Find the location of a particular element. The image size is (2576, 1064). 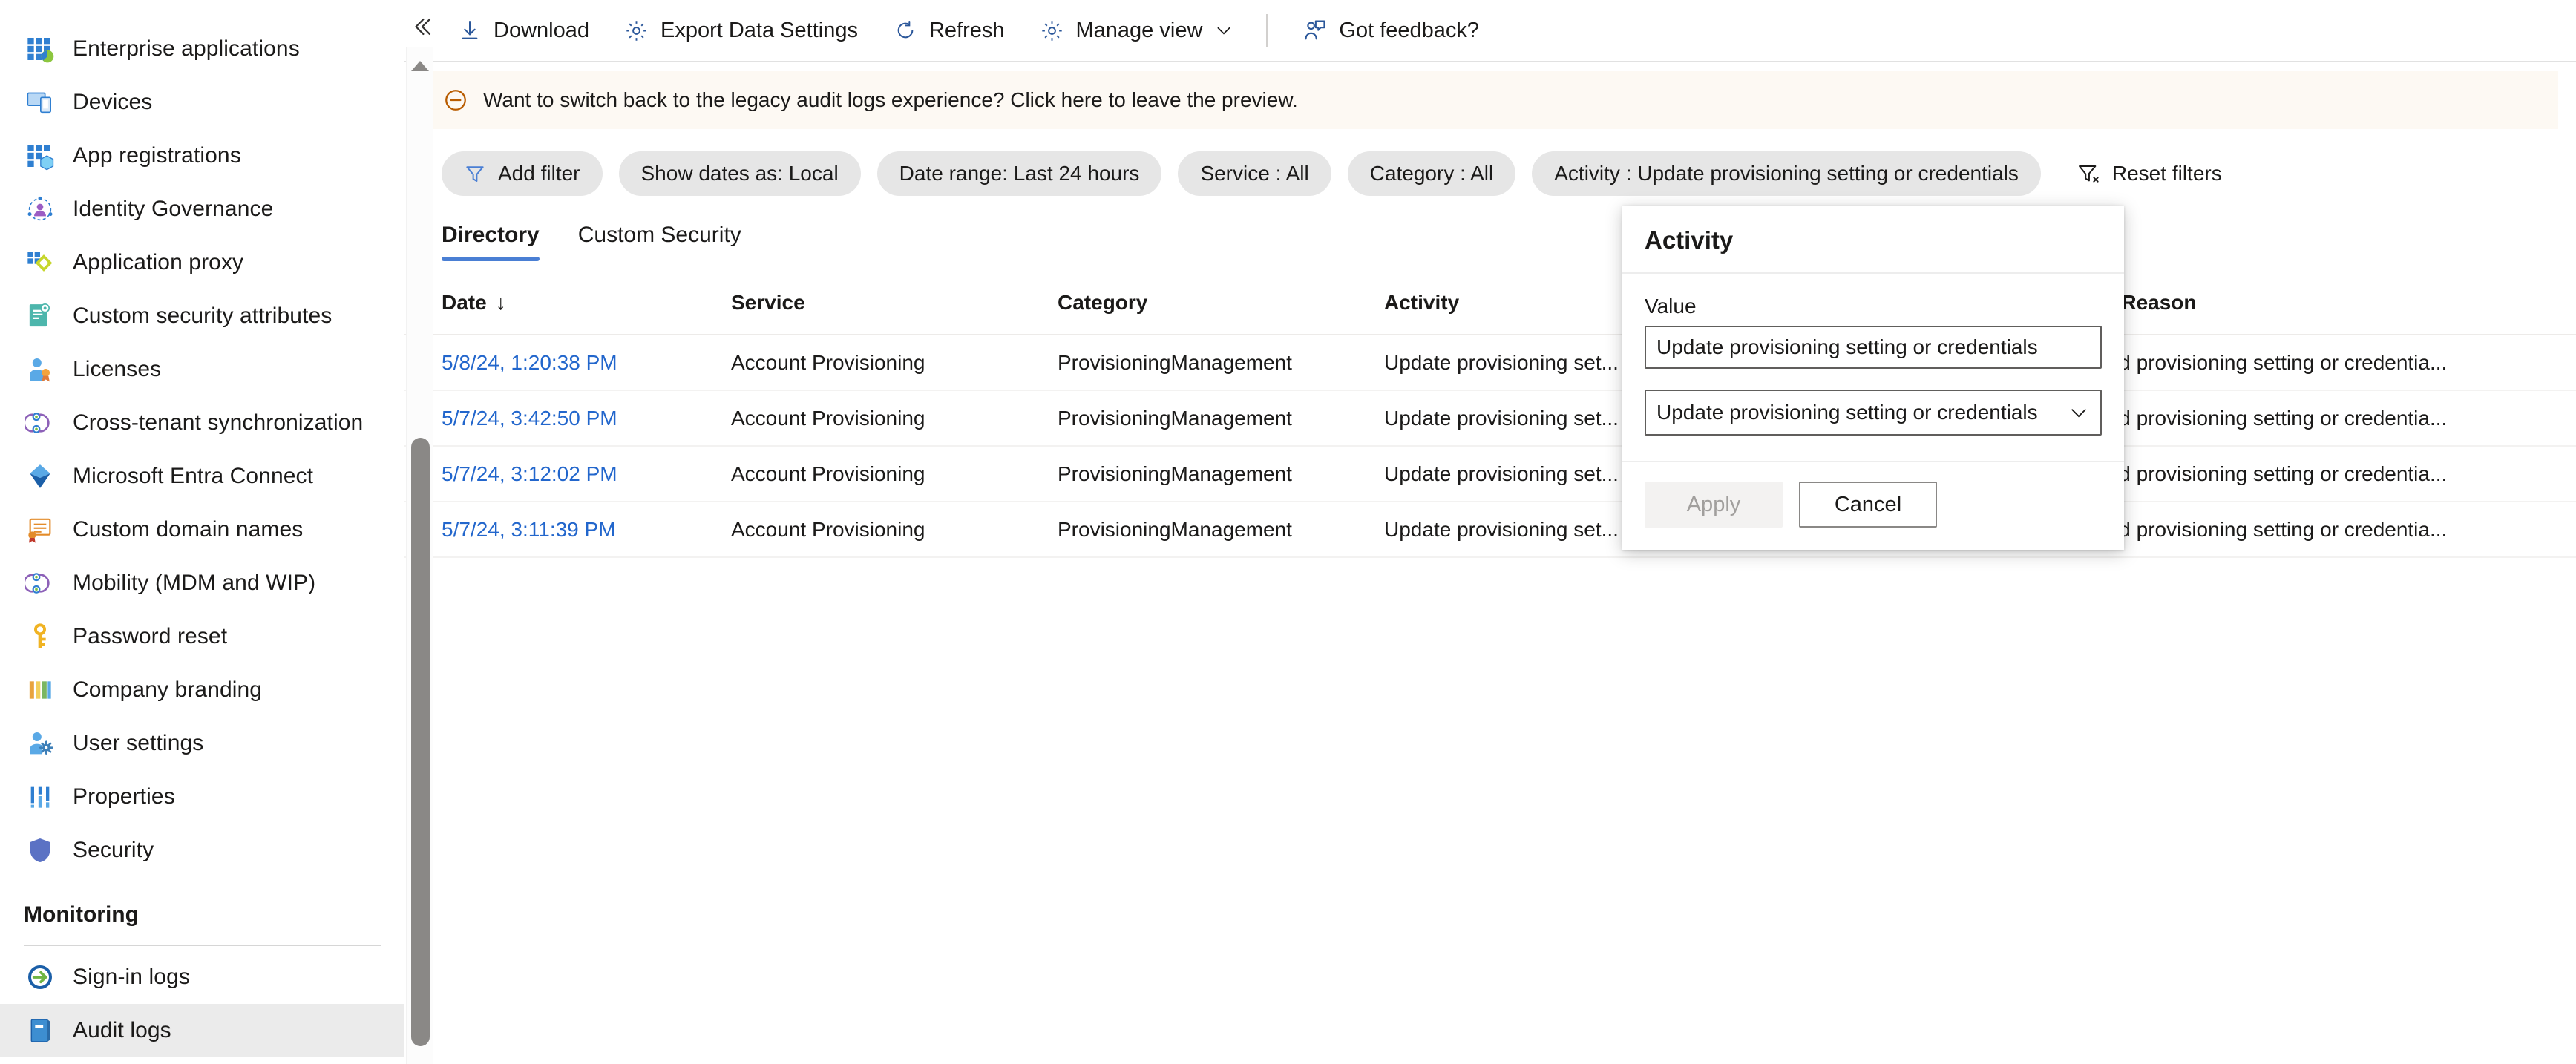

got-feedback-button: Got feedback? is located at coordinates (1390, 31).